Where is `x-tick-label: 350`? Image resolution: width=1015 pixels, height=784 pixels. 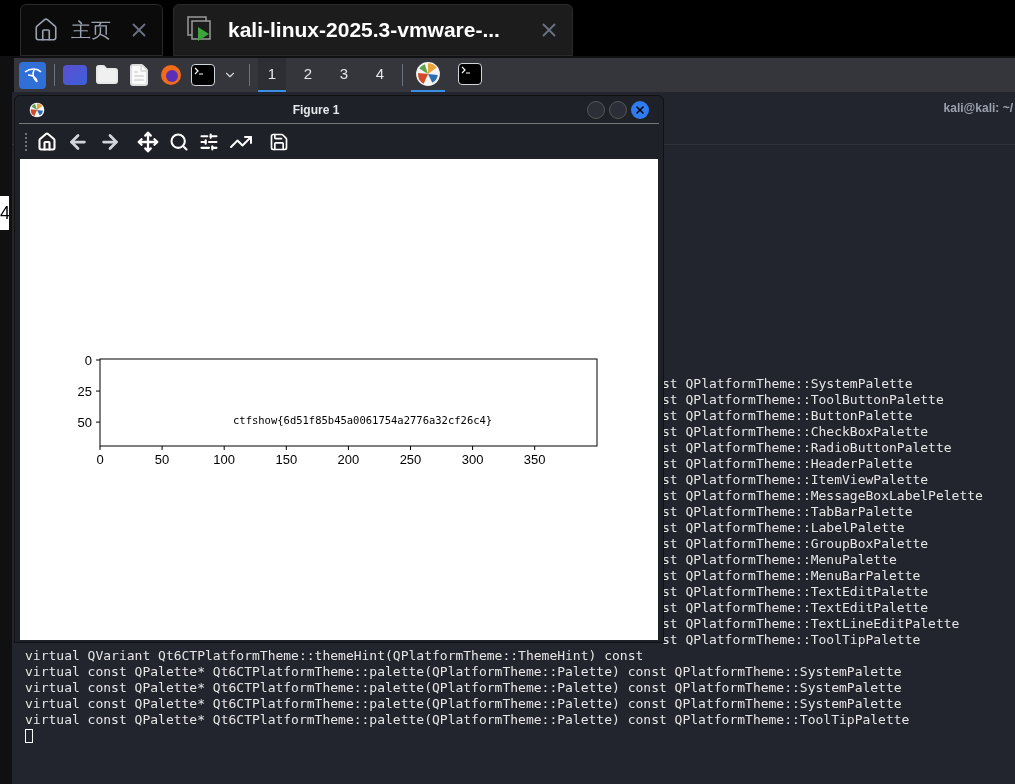
x-tick-label: 350 is located at coordinates (534, 459).